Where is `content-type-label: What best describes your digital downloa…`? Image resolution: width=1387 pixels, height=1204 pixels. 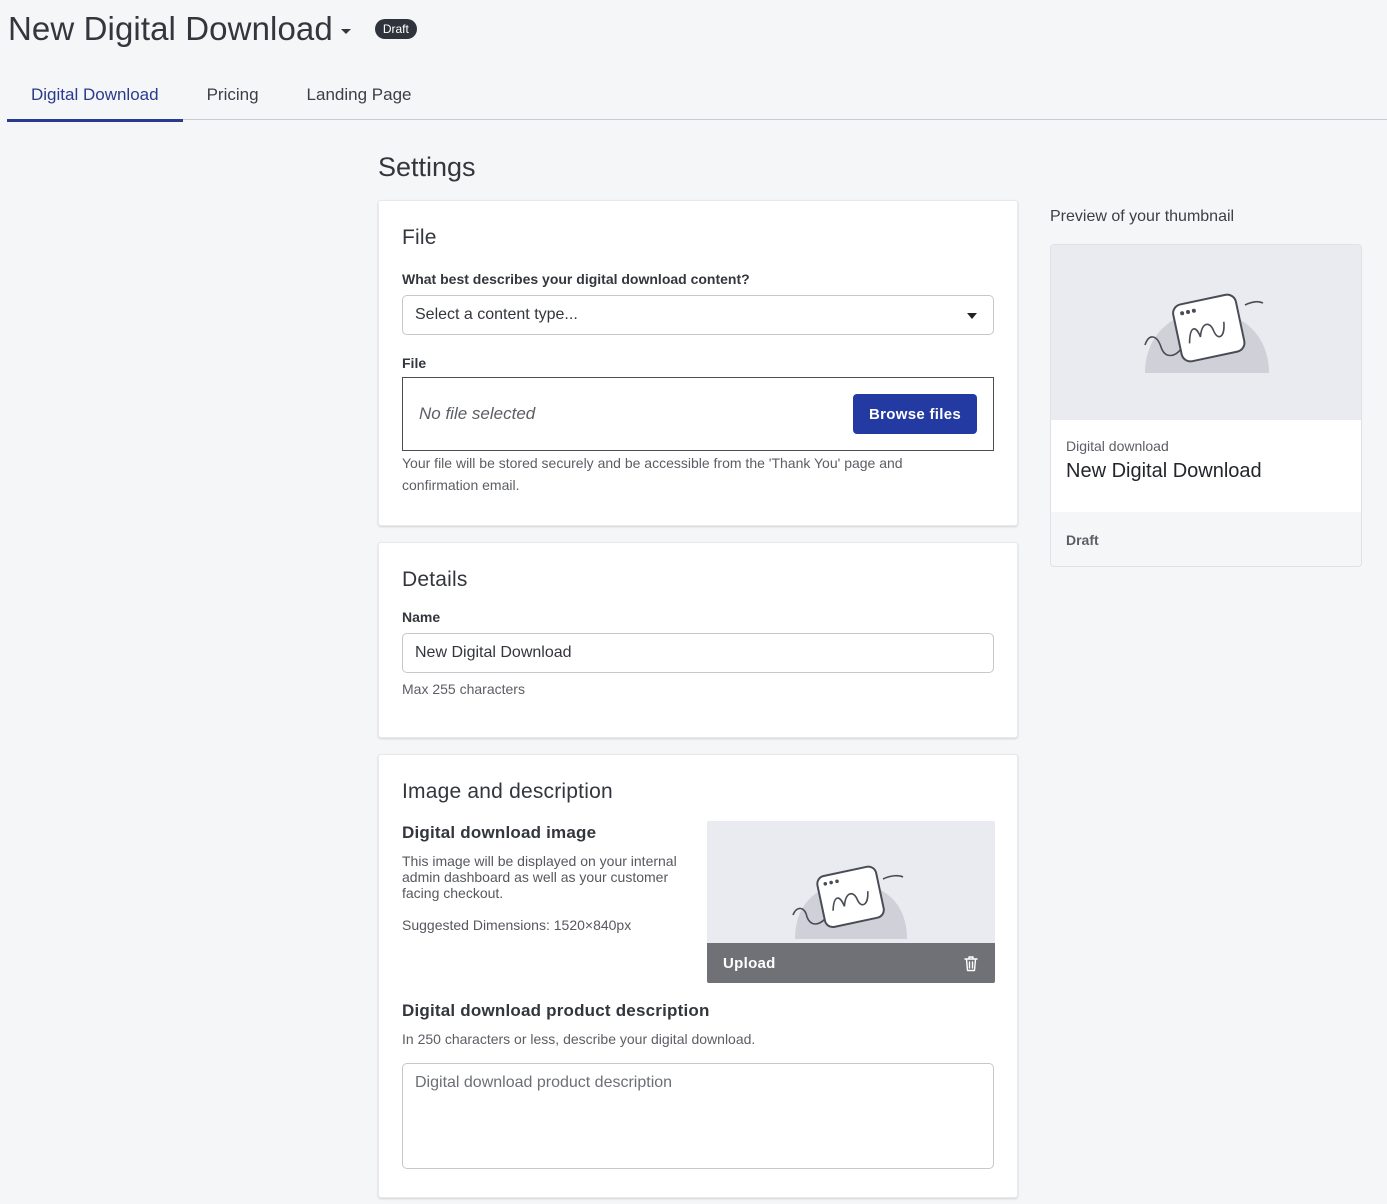 content-type-label: What best describes your digital downloa… is located at coordinates (576, 279).